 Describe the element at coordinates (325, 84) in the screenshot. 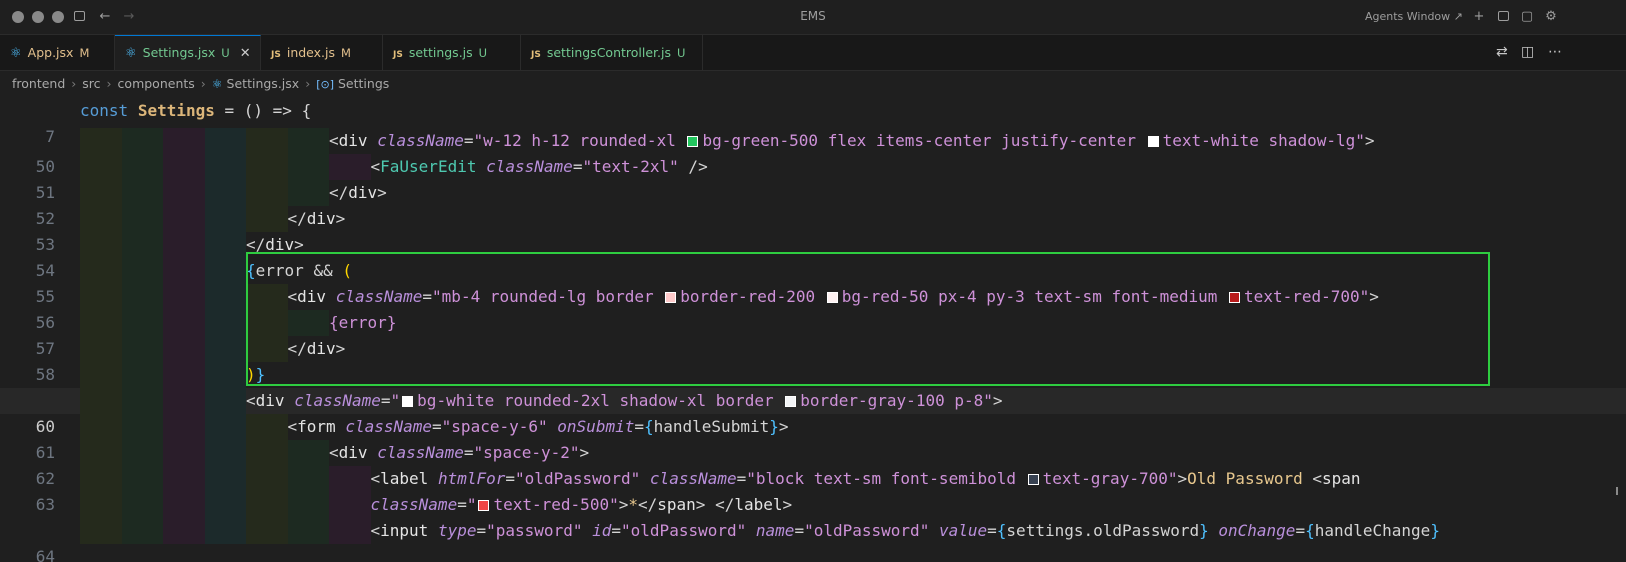

I see `symbol-variable-icon: [⊙]` at that location.